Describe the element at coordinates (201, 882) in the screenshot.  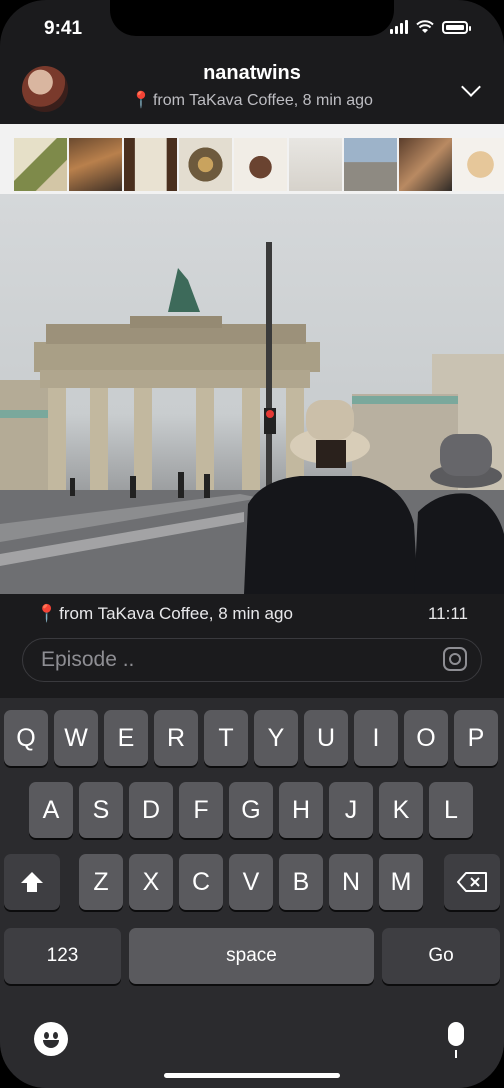
I see `key-c: C` at that location.